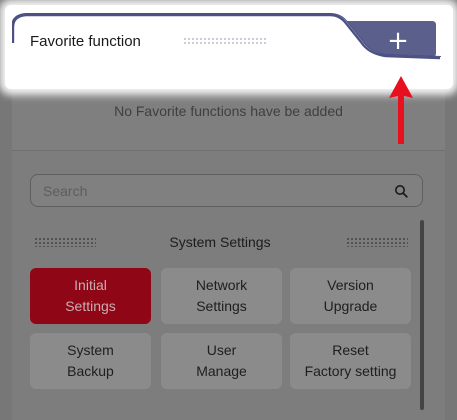  Describe the element at coordinates (90, 350) in the screenshot. I see `tile-label-line1: System` at that location.